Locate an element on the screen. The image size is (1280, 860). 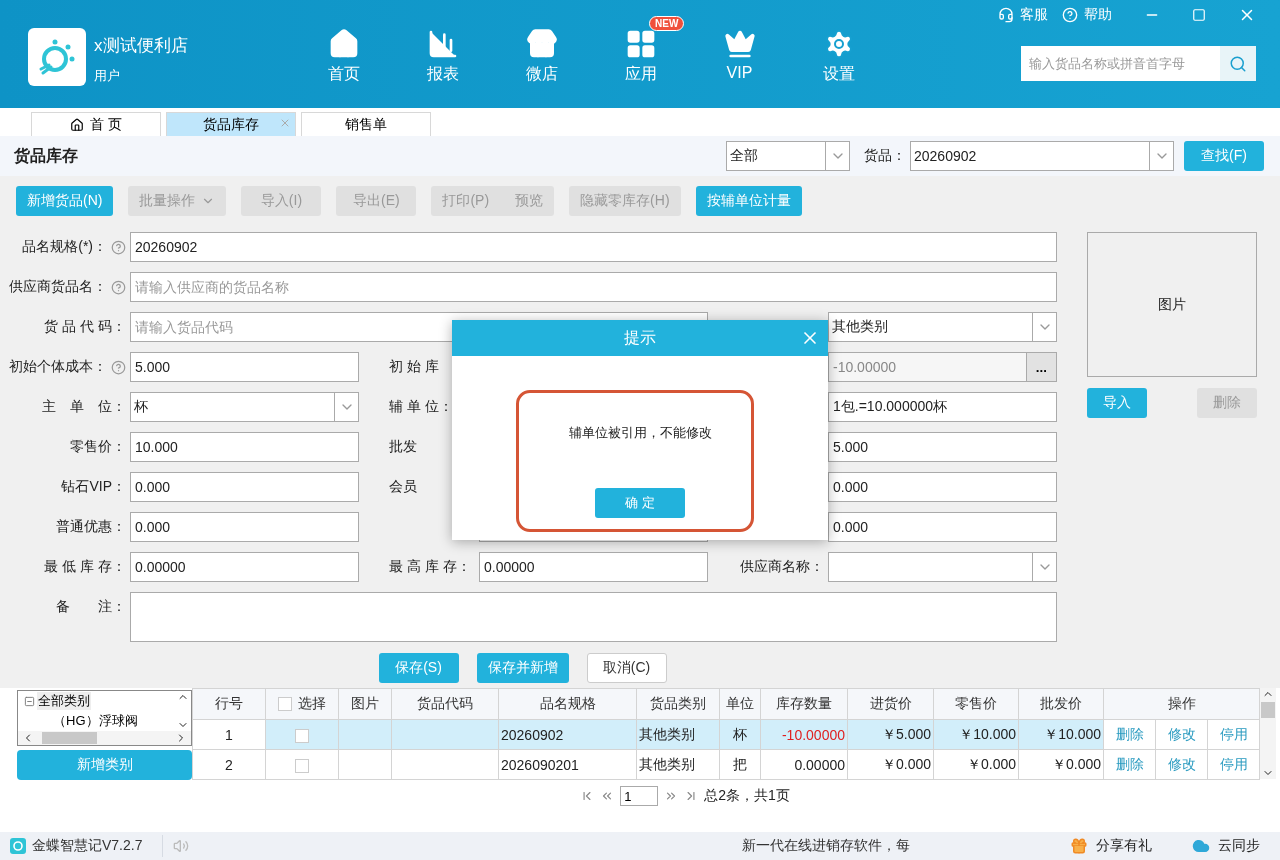
tab: 销售单 is located at coordinates (366, 124).